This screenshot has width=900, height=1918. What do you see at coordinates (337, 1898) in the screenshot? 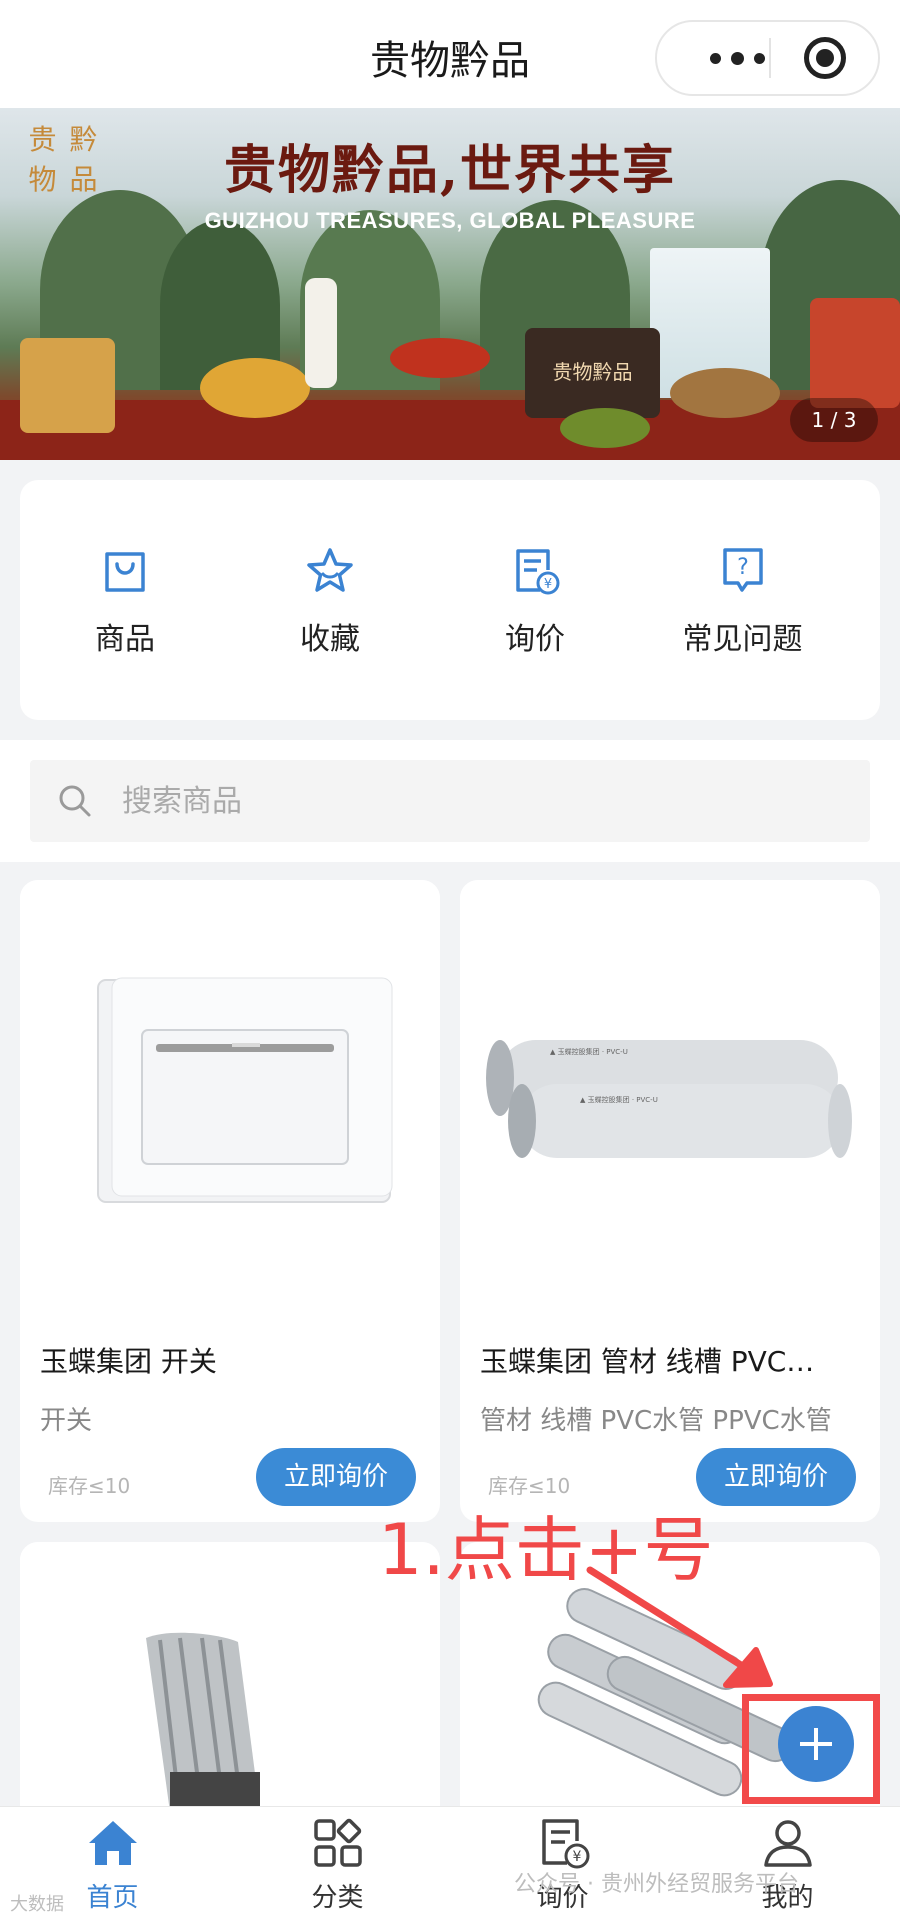
I see `tab-label: 分类` at bounding box center [337, 1898].